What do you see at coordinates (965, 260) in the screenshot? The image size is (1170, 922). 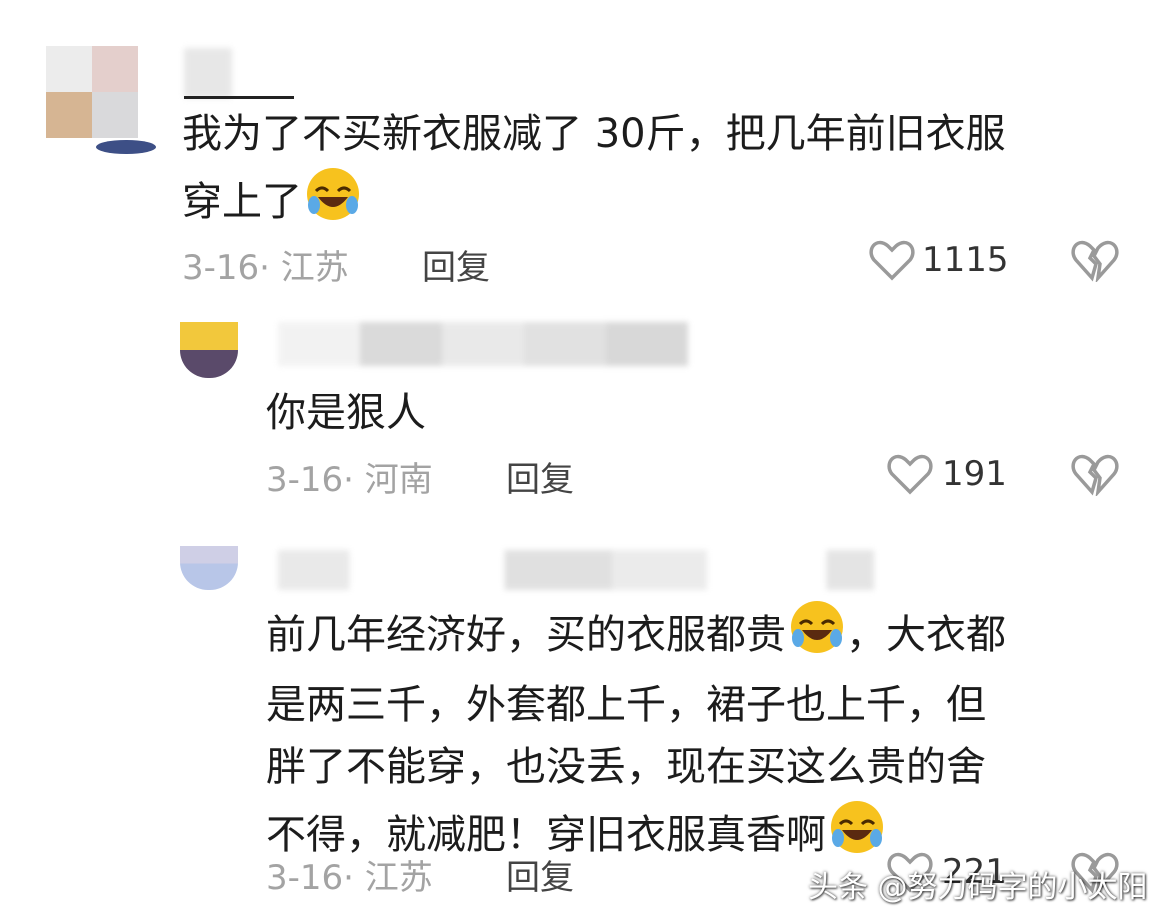 I see `like-count: 1115` at bounding box center [965, 260].